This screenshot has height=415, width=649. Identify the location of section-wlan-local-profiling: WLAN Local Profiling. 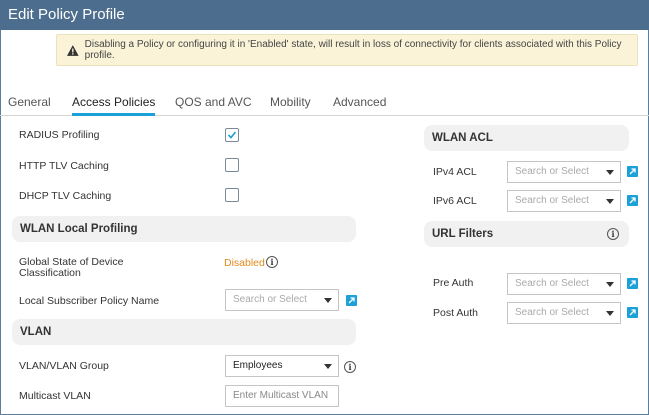
(184, 229).